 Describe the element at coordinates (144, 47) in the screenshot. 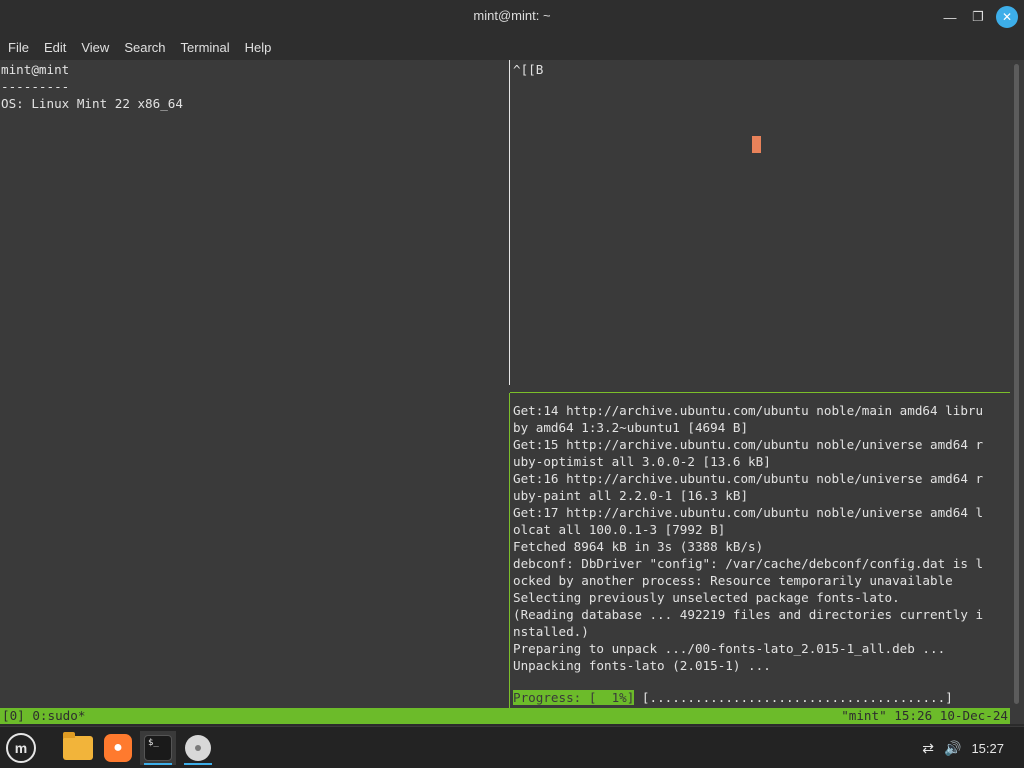

I see `menu-search: Search` at that location.